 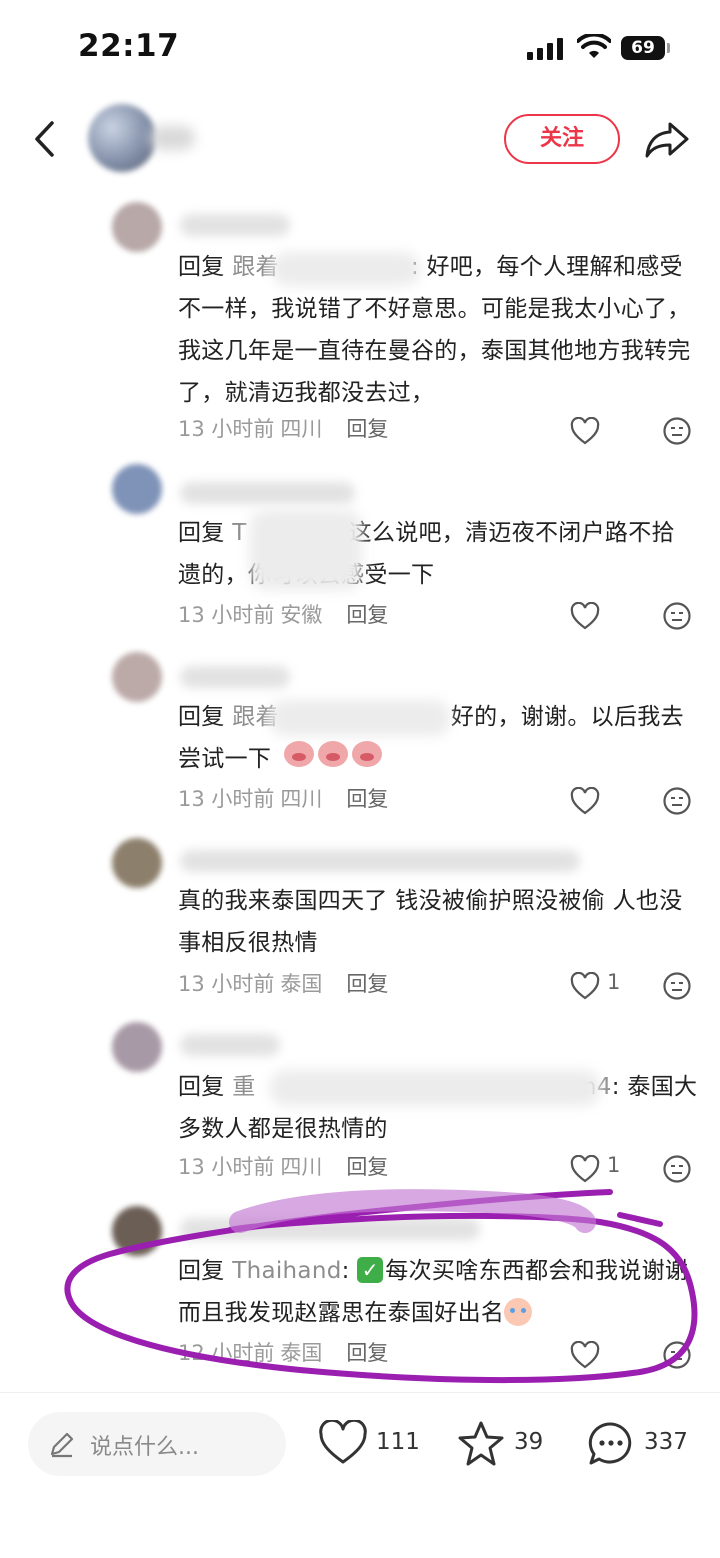 I want to click on author-name-redacted, so click(x=172, y=138).